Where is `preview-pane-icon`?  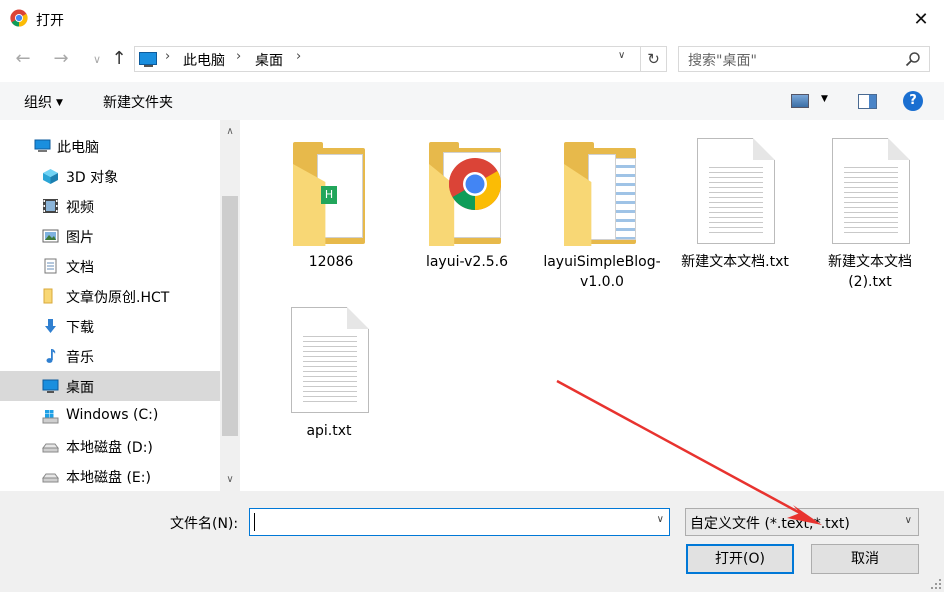 preview-pane-icon is located at coordinates (867, 101).